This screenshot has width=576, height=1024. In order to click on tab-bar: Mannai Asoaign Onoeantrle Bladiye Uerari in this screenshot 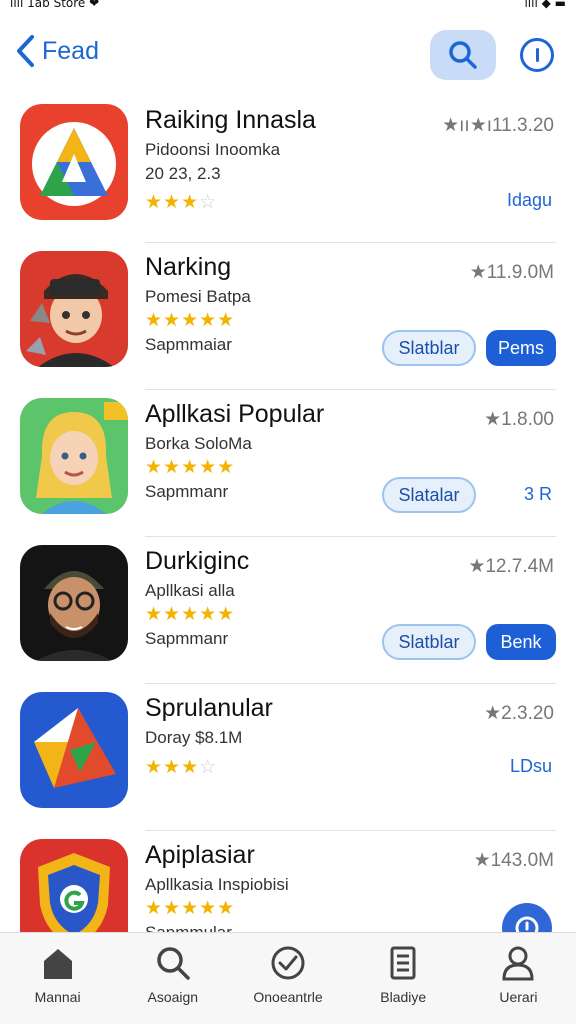, I will do `click(288, 978)`.